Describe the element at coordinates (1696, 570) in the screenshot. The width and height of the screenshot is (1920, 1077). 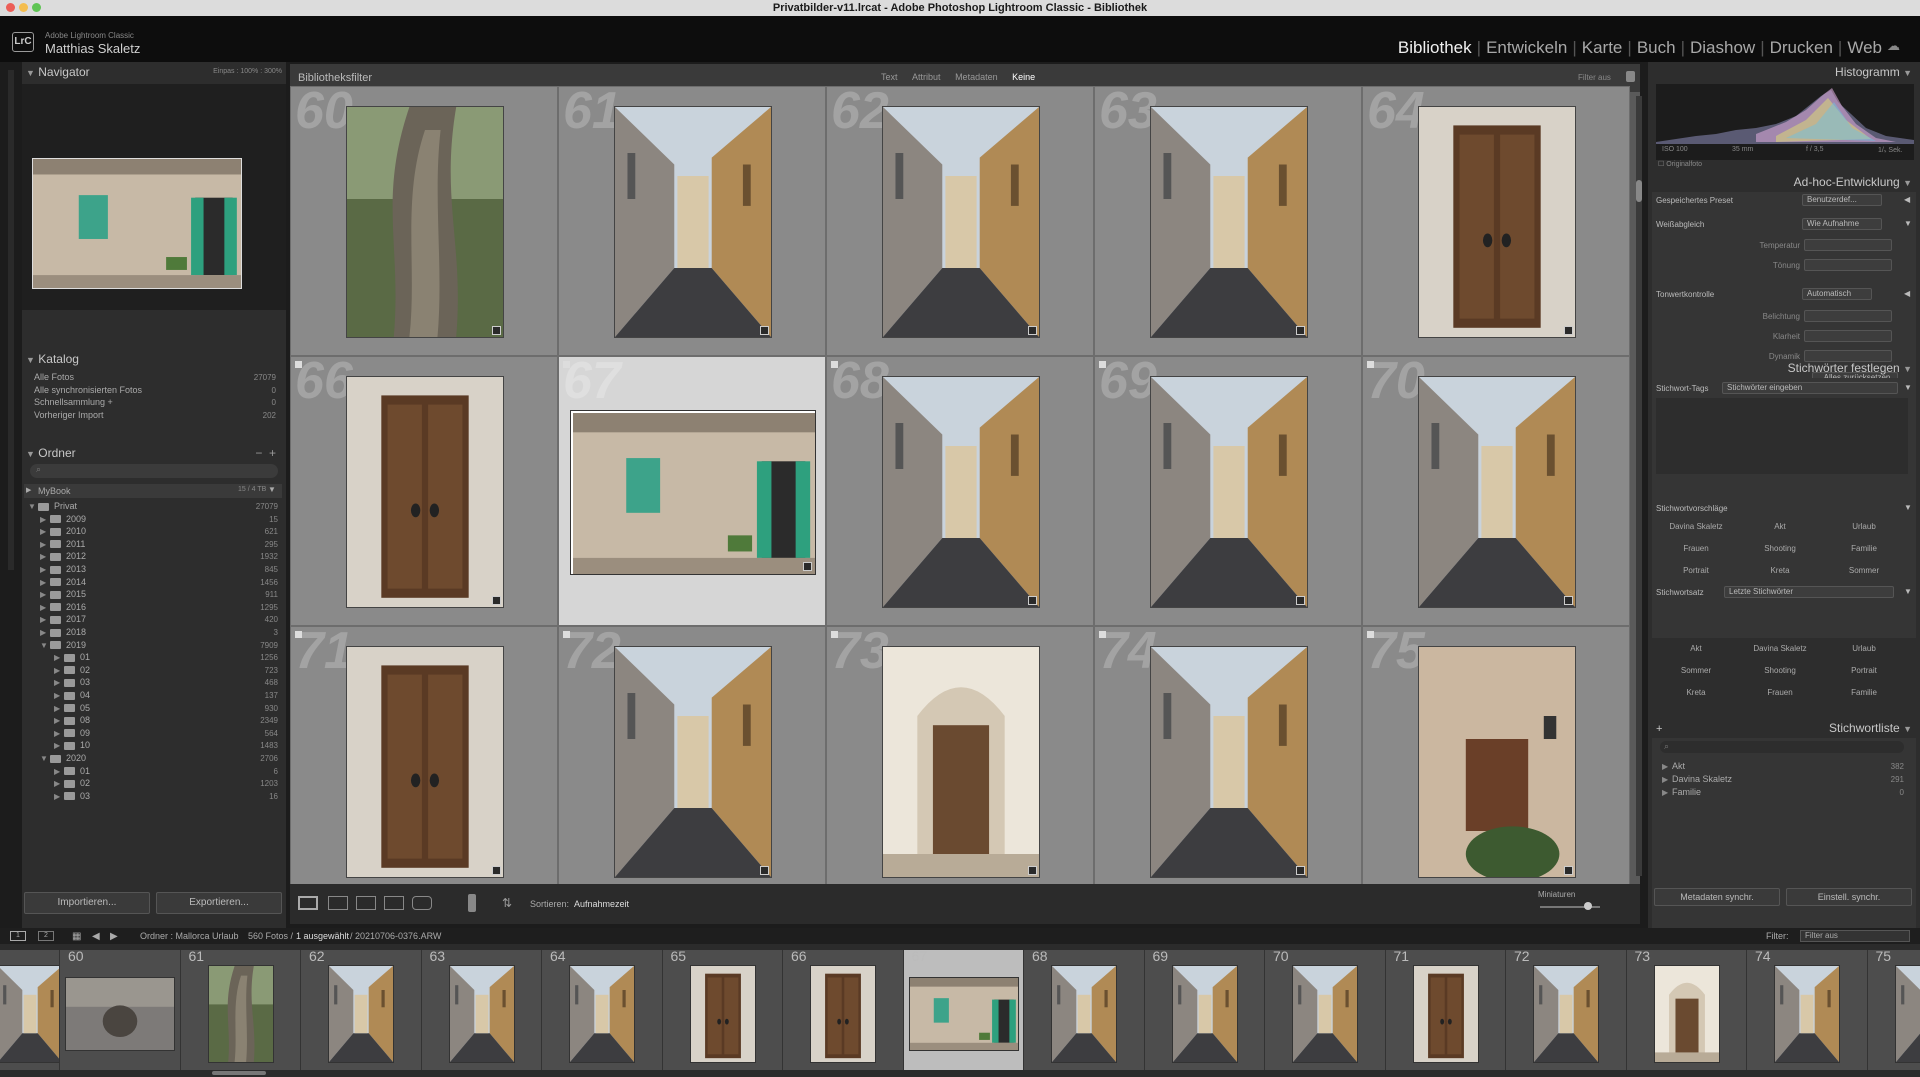
I see `keyword-suggestion: Portrait` at that location.